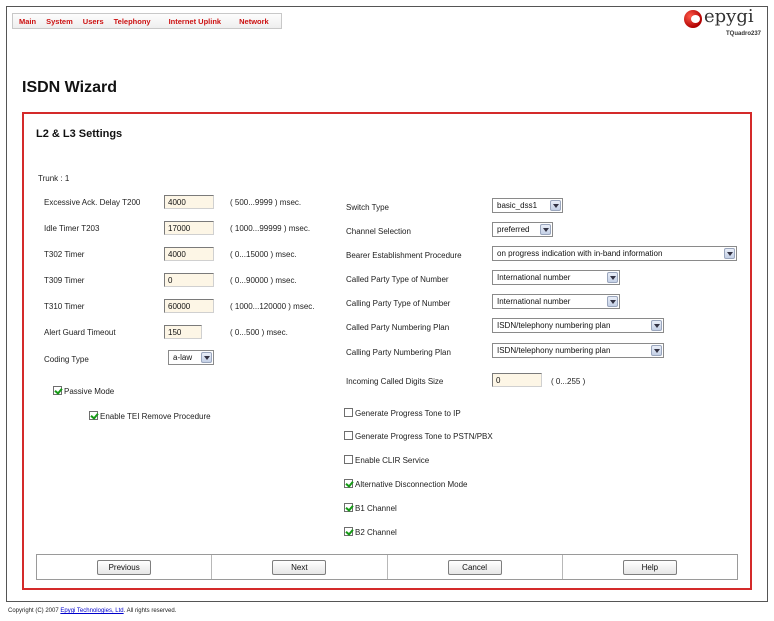 Image resolution: width=774 pixels, height=621 pixels. I want to click on bearer-establishment-label: Bearer Establishment Procedure, so click(404, 255).